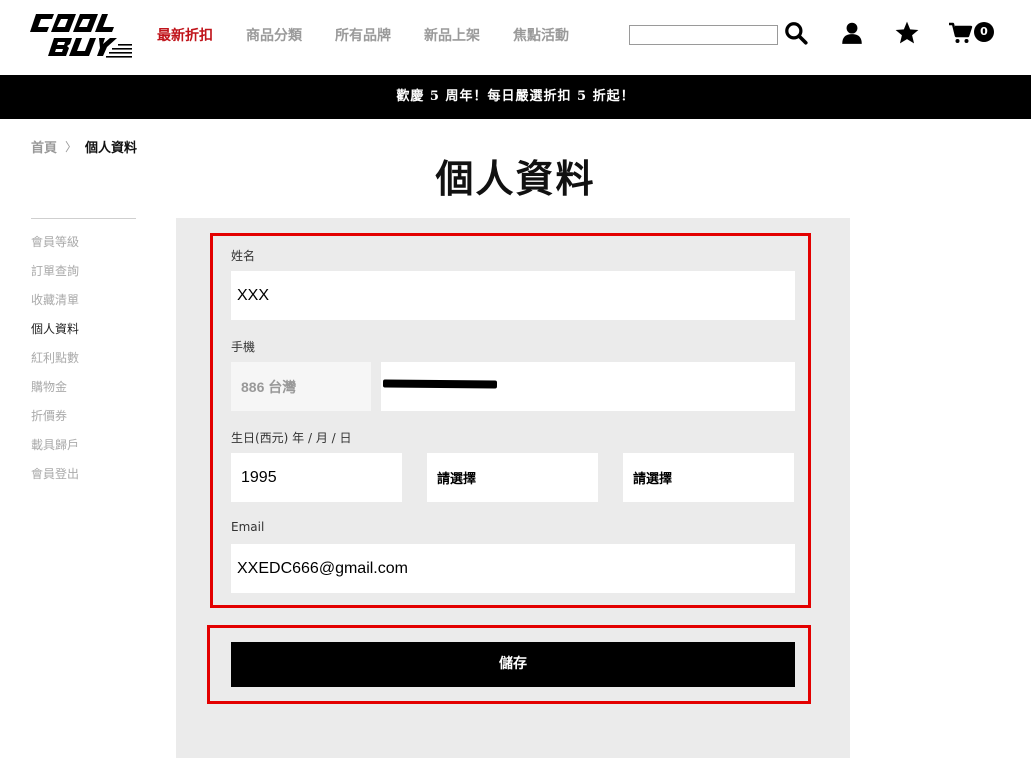 The height and width of the screenshot is (776, 1031). I want to click on sidebar-item-carrier: 載具歸戶, so click(83, 446).